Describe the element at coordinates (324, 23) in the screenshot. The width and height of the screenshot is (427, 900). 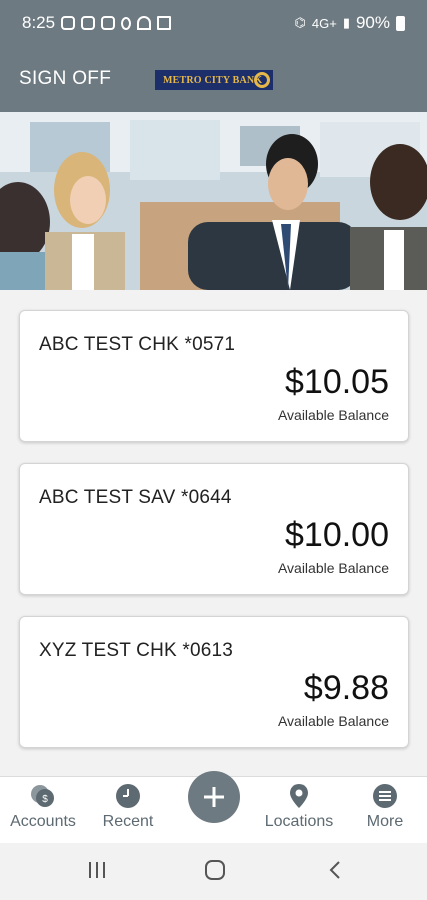
I see `network-type: 4G+` at that location.